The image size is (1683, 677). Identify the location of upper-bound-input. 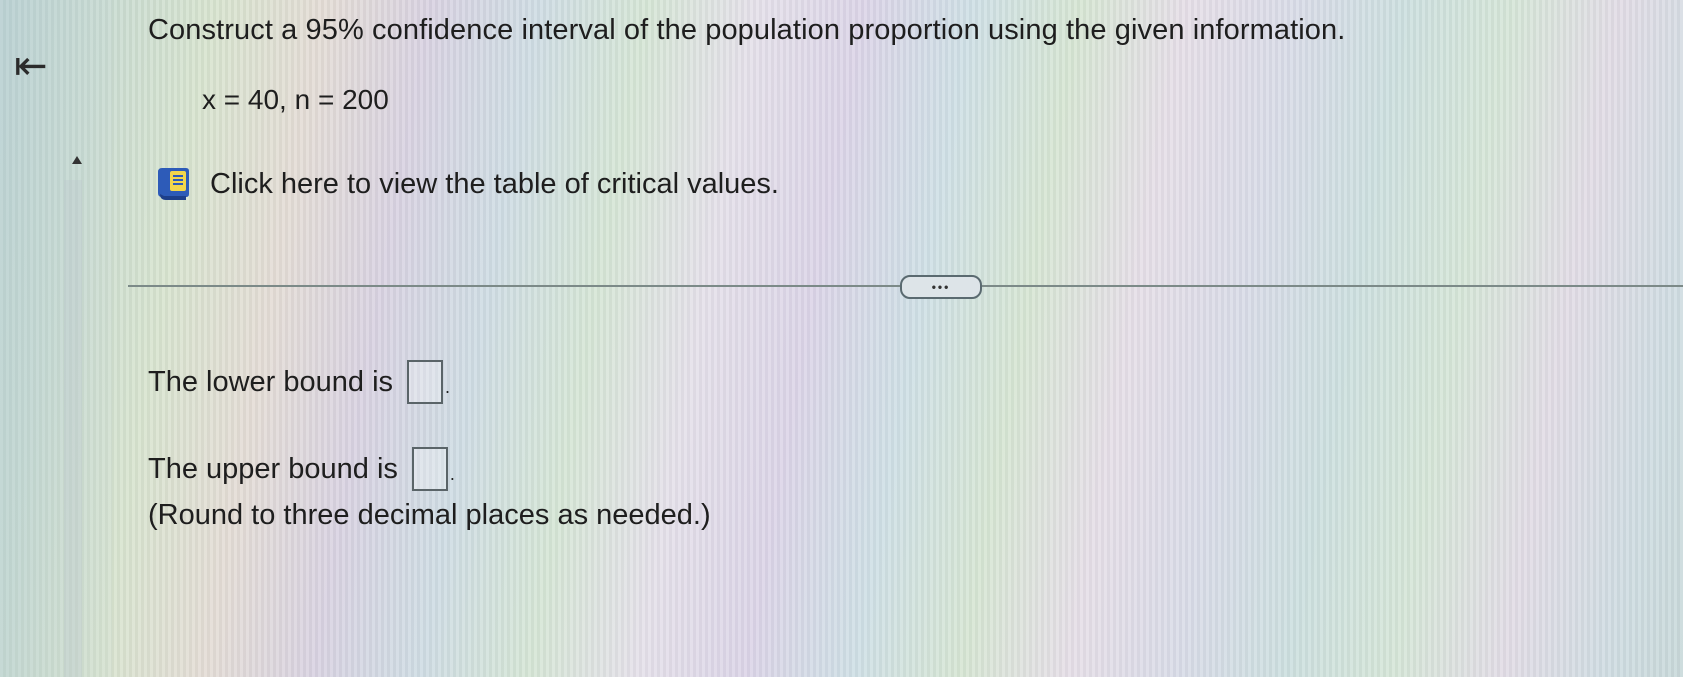
(429, 469).